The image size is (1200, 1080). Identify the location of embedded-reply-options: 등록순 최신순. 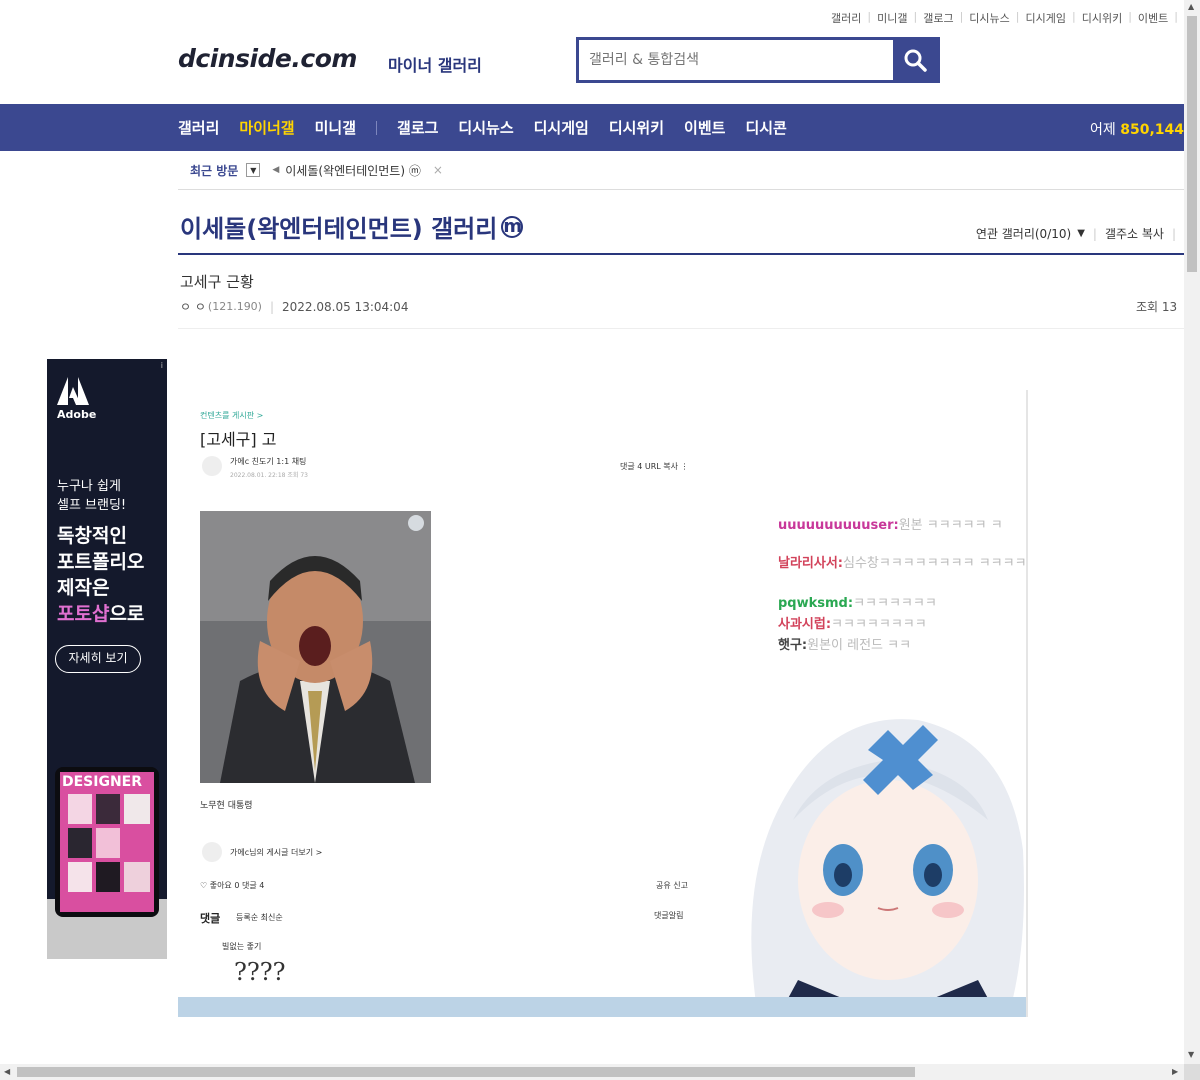
(259, 917).